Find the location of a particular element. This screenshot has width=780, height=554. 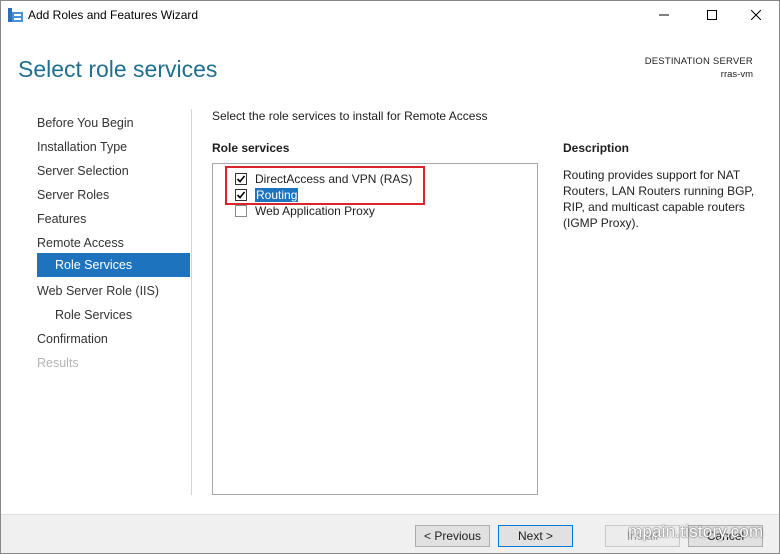

role-service-item-web-application-proxy: Web Application Proxy is located at coordinates (305, 211).